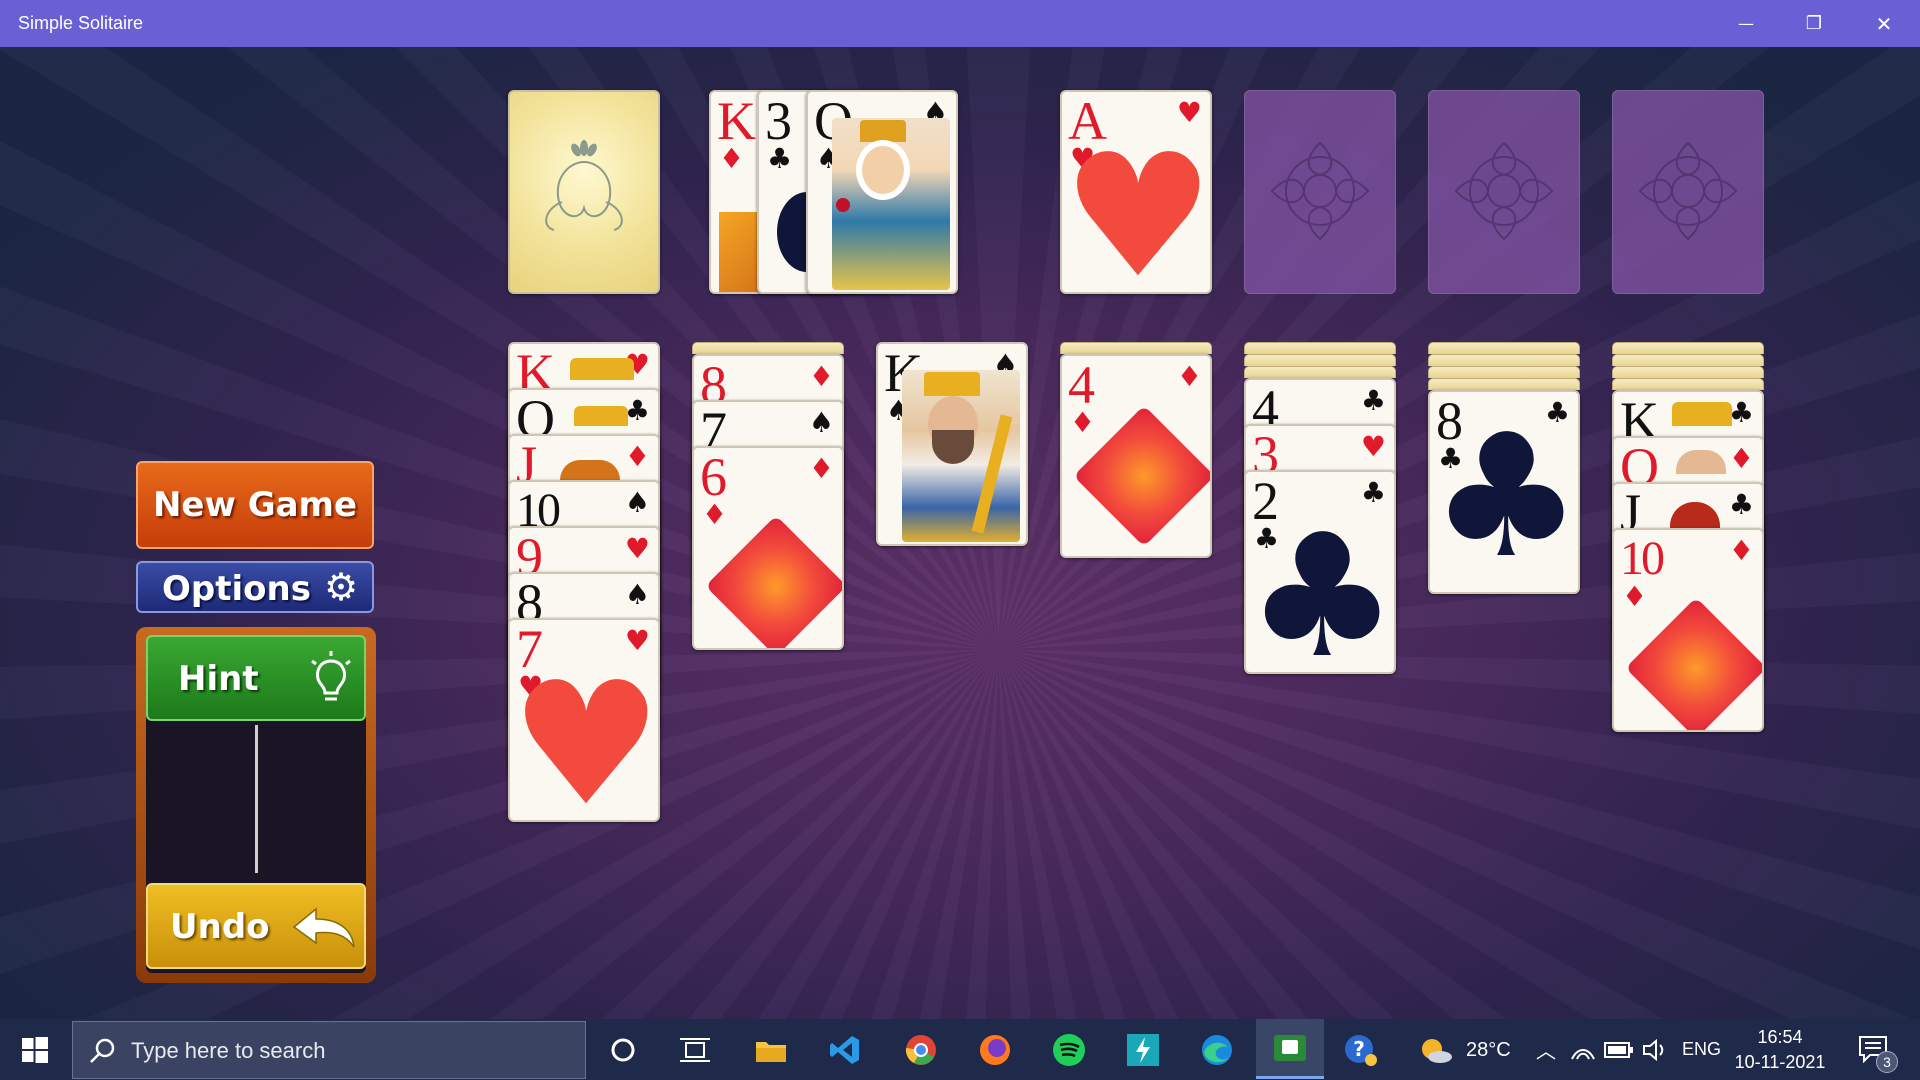 This screenshot has width=1920, height=1080. I want to click on card-back-ornament-icon, so click(584, 185).